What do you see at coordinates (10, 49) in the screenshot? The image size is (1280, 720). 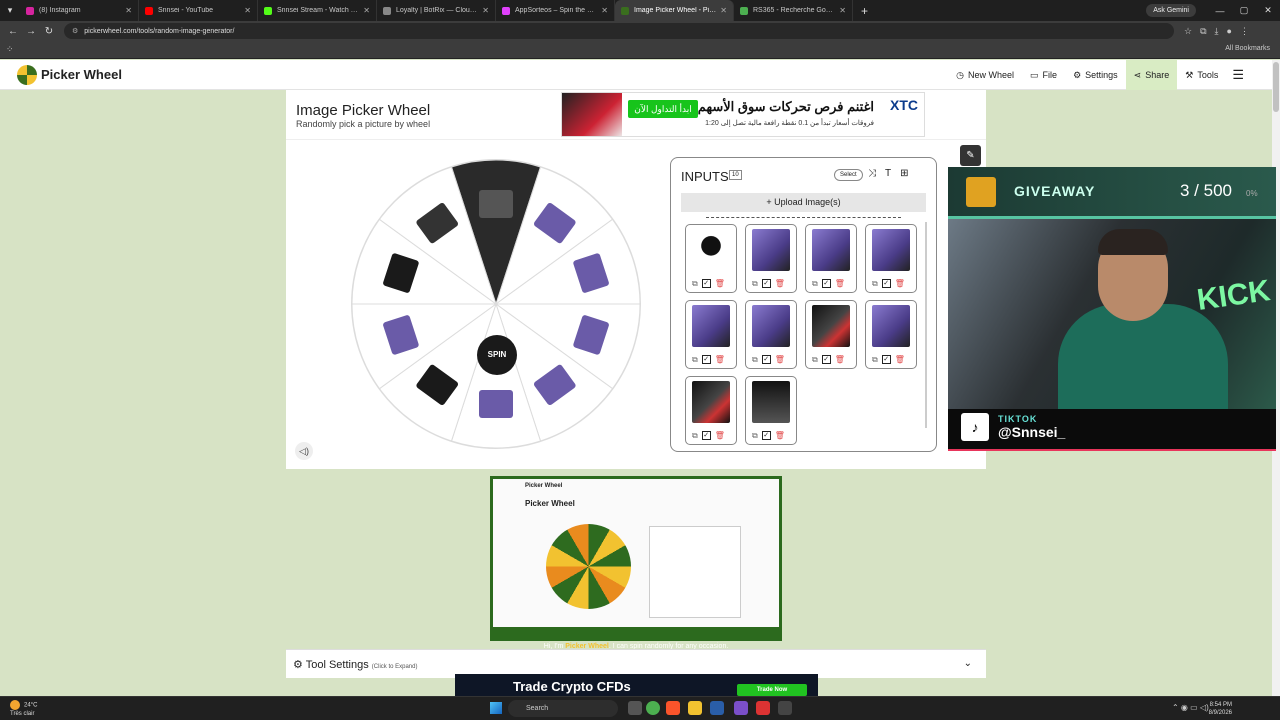 I see `apps-icon: ⁘` at bounding box center [10, 49].